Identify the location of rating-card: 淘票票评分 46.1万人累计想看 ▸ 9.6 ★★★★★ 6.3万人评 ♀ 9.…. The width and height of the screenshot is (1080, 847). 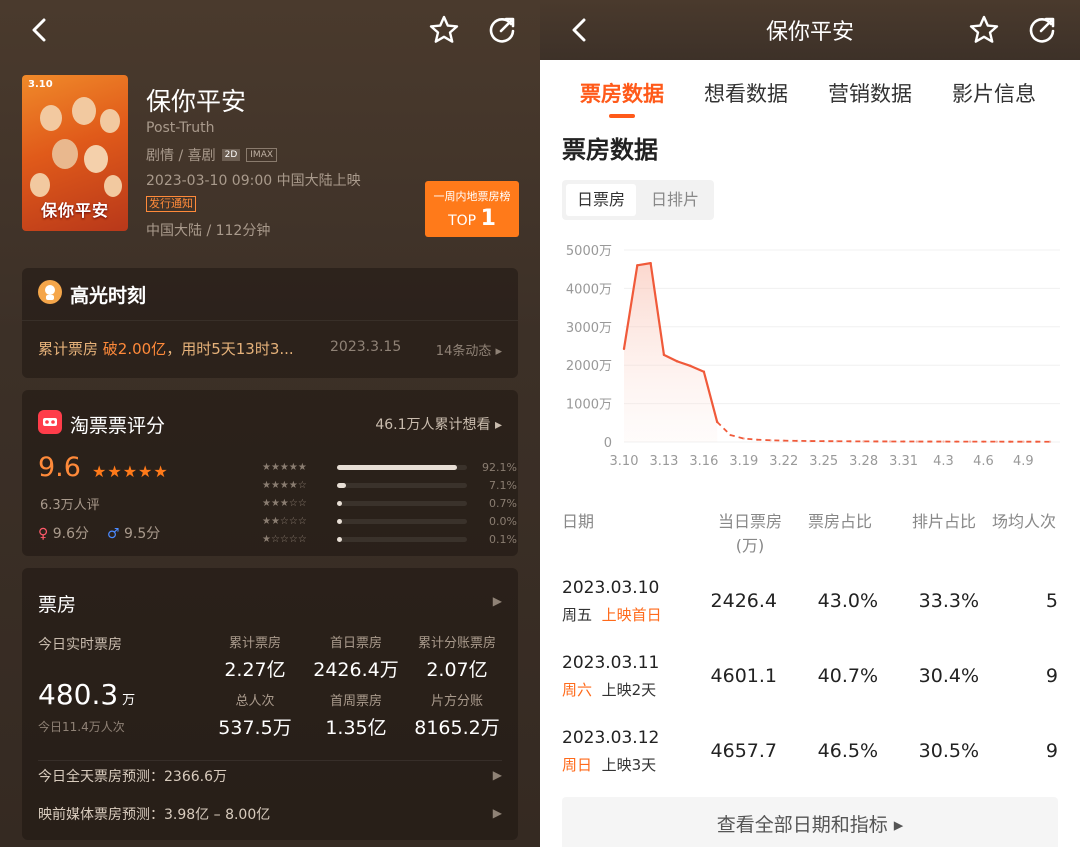
(270, 473).